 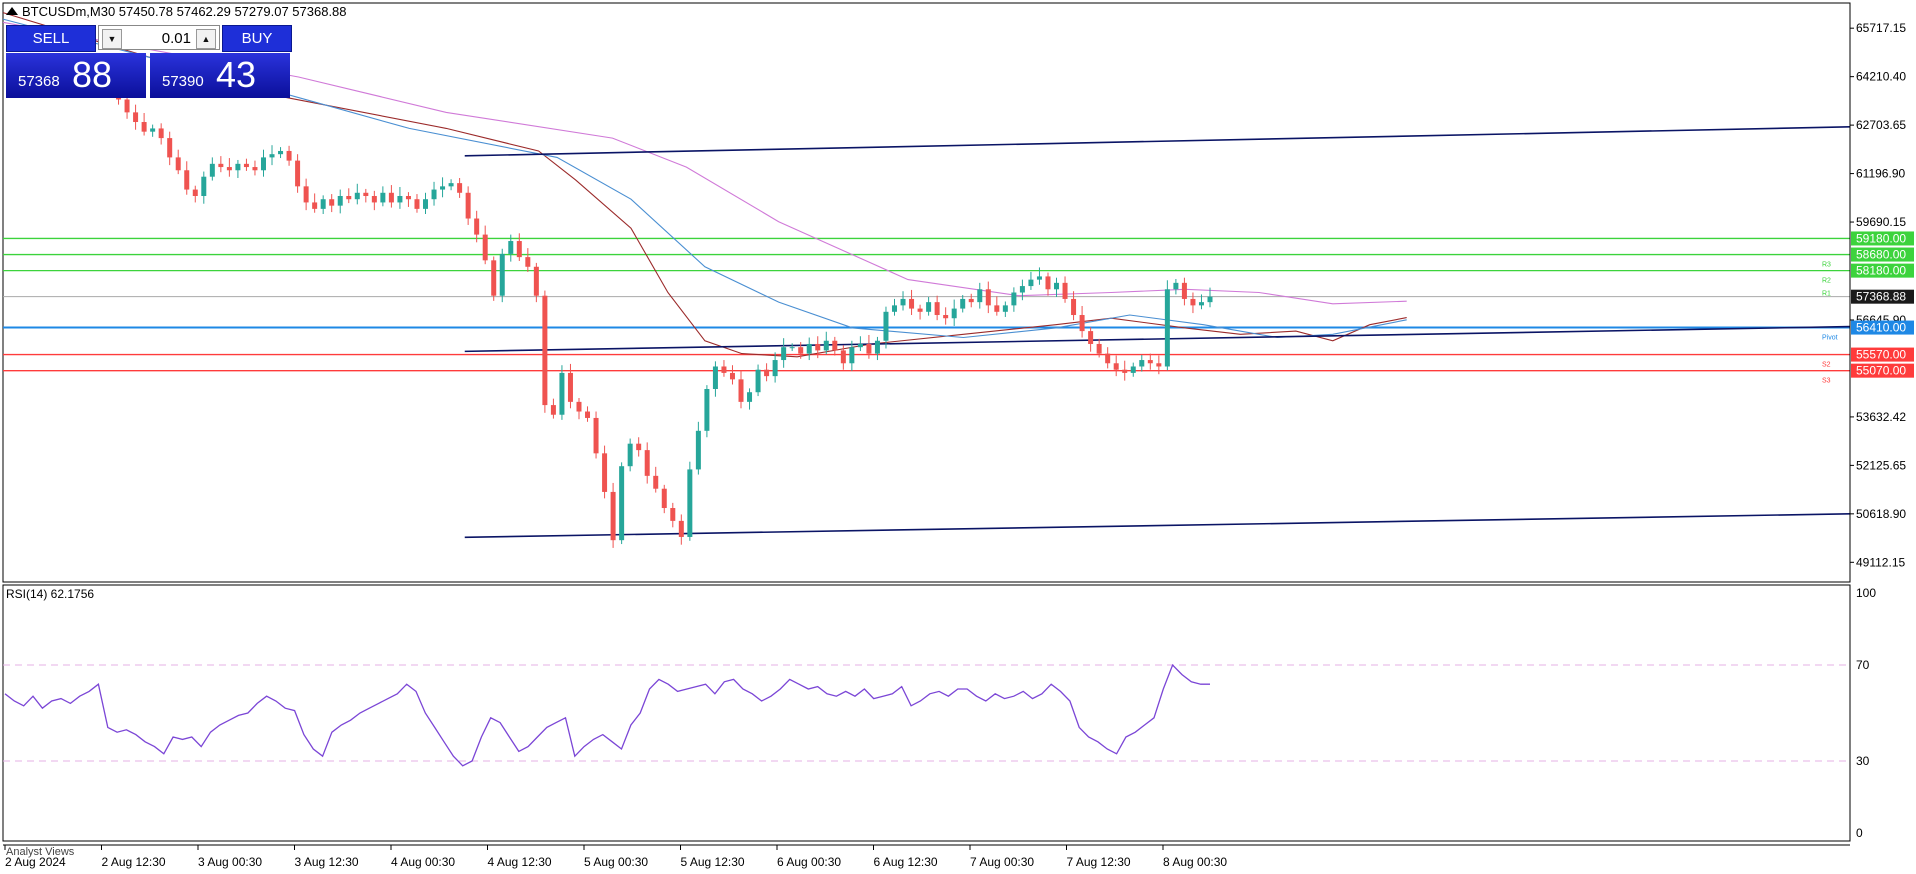 What do you see at coordinates (112, 39) in the screenshot?
I see `lot-decrease-icon: ▼` at bounding box center [112, 39].